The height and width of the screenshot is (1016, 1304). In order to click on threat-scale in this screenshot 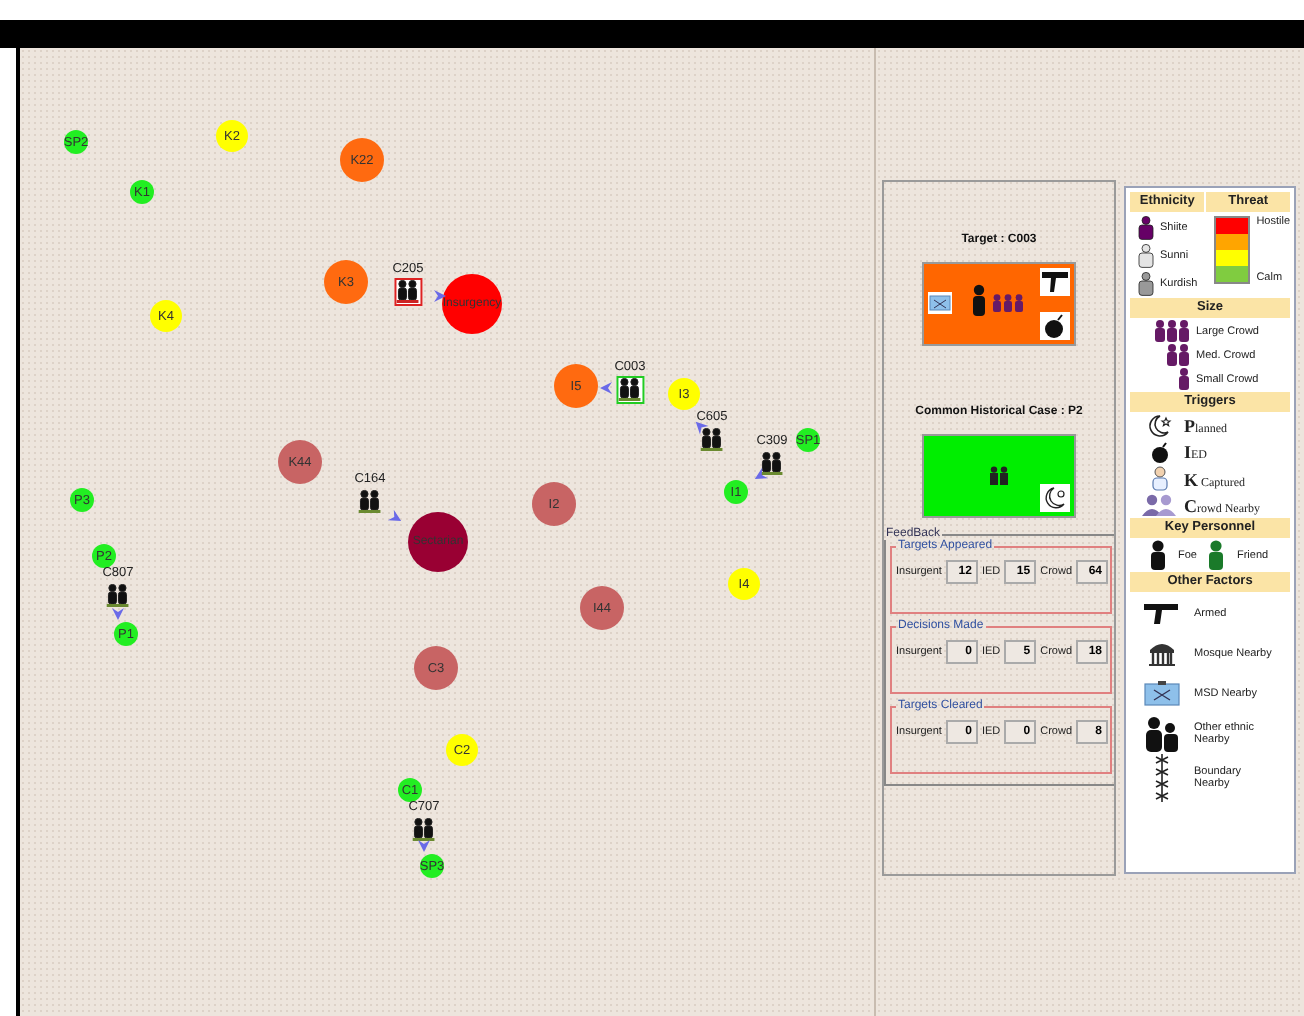, I will do `click(1232, 250)`.